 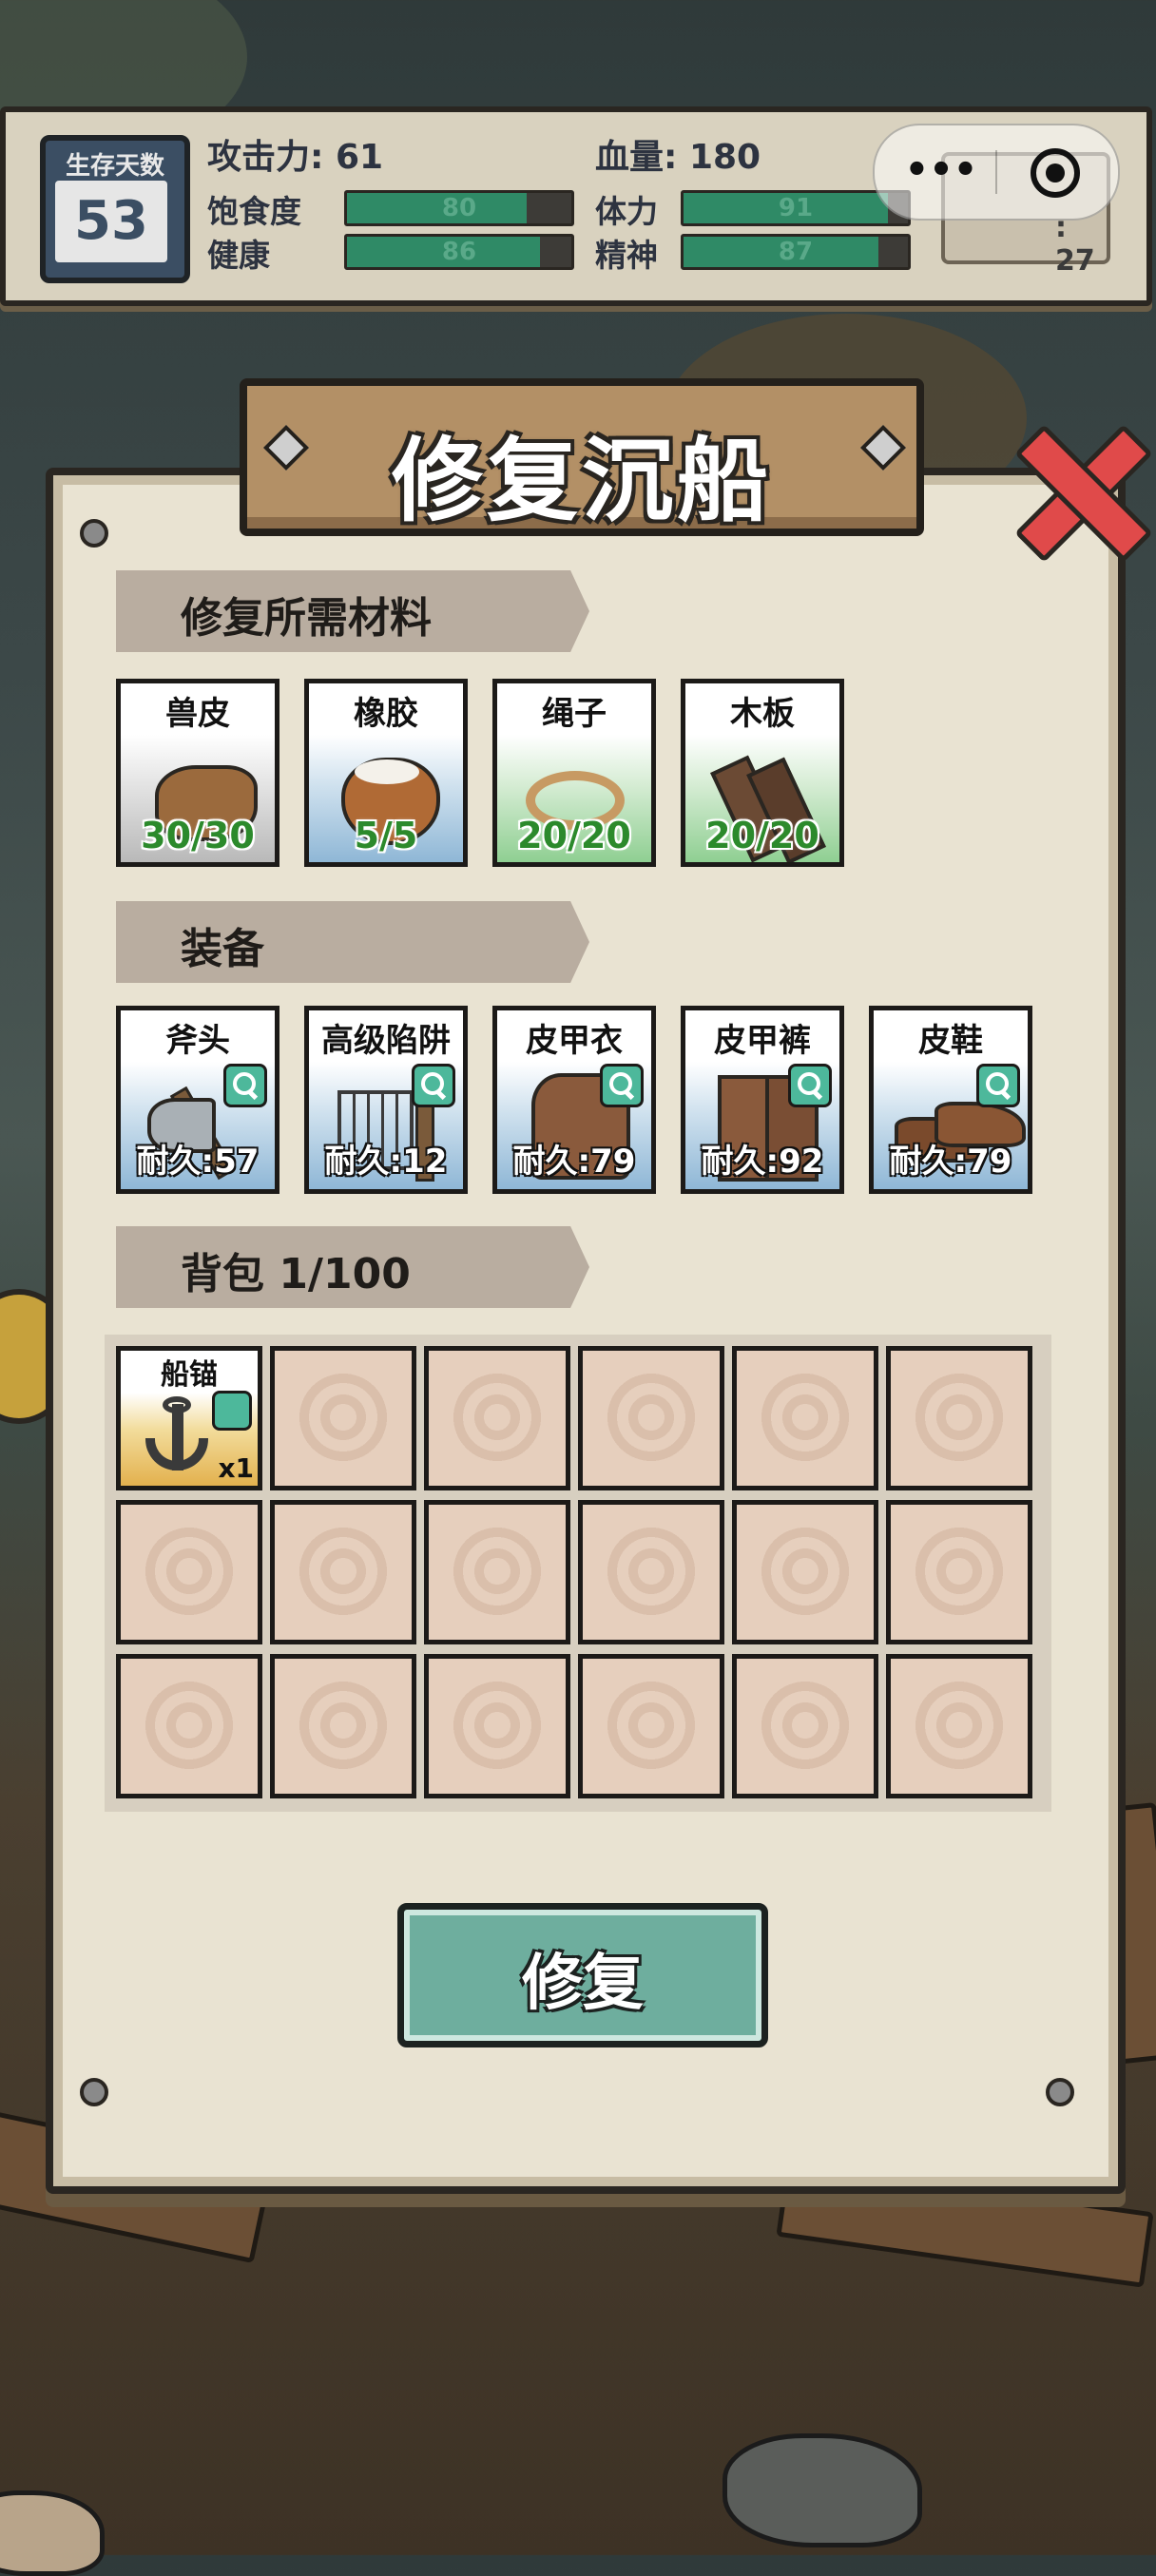 I want to click on equipment-card: 皮甲衣 耐久:79, so click(x=574, y=1100).